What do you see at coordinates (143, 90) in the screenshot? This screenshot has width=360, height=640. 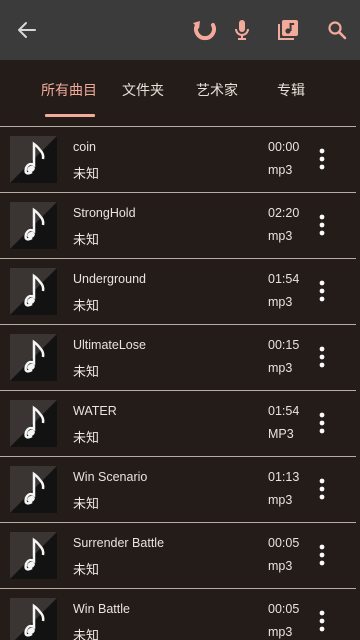 I see `tab-folders: 文件夹` at bounding box center [143, 90].